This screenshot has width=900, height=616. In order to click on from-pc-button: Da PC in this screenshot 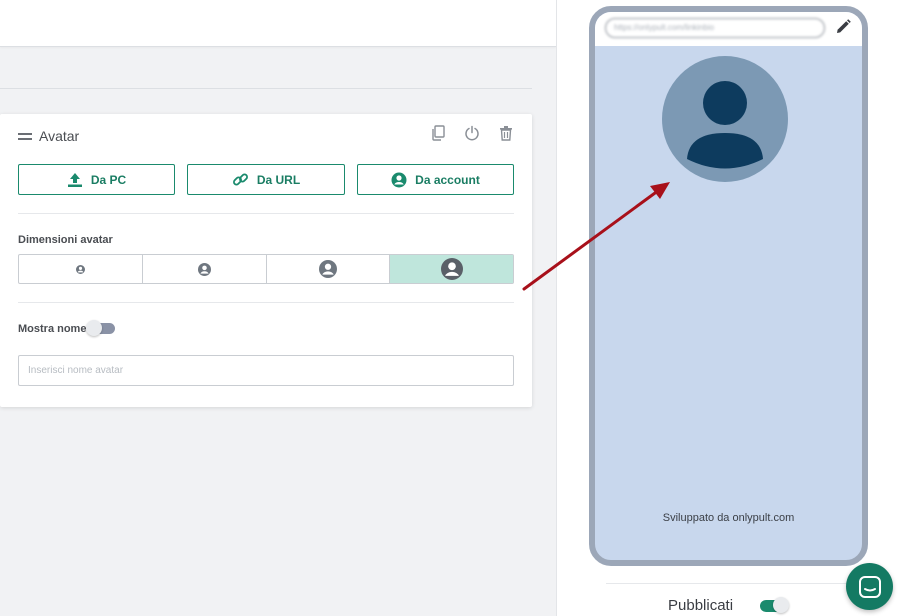, I will do `click(96, 179)`.